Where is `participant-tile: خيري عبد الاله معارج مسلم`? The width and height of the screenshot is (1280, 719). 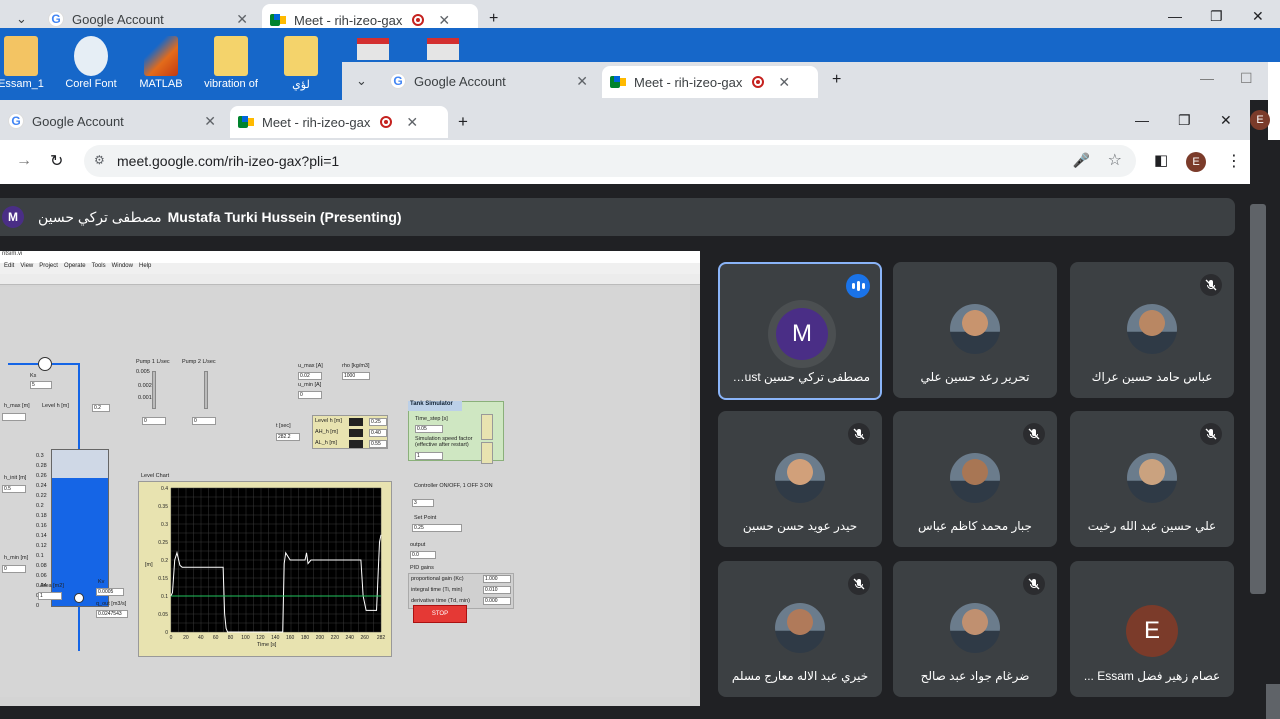
participant-tile: خيري عبد الاله معارج مسلم is located at coordinates (800, 629).